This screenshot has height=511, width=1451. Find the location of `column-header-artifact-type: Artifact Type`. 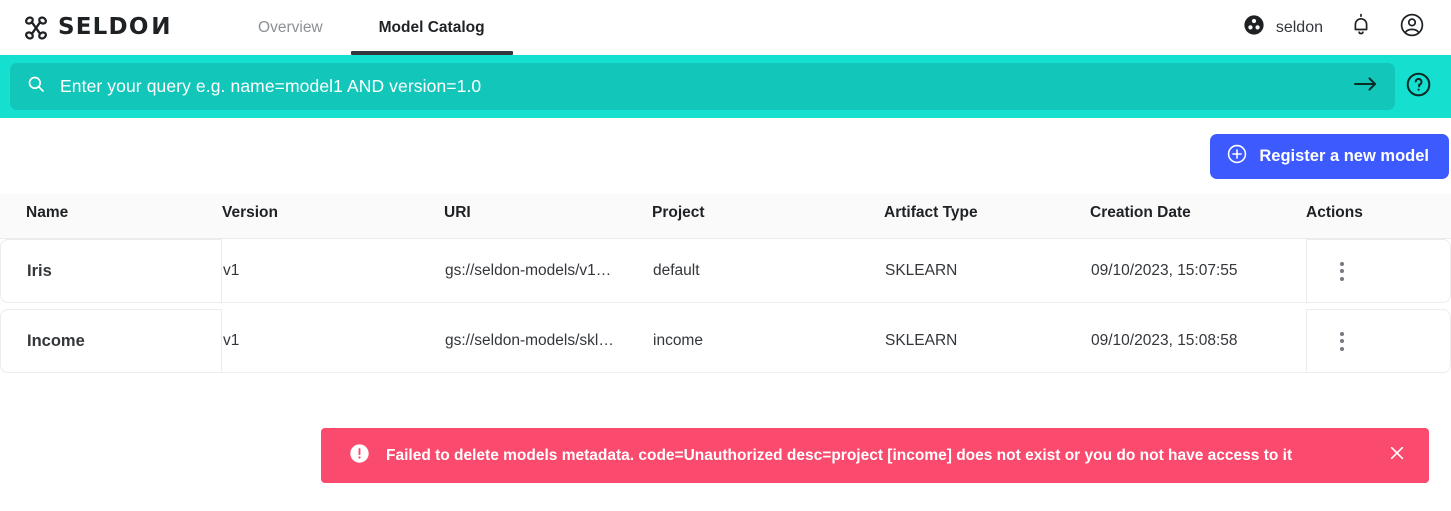

column-header-artifact-type: Artifact Type is located at coordinates (987, 216).